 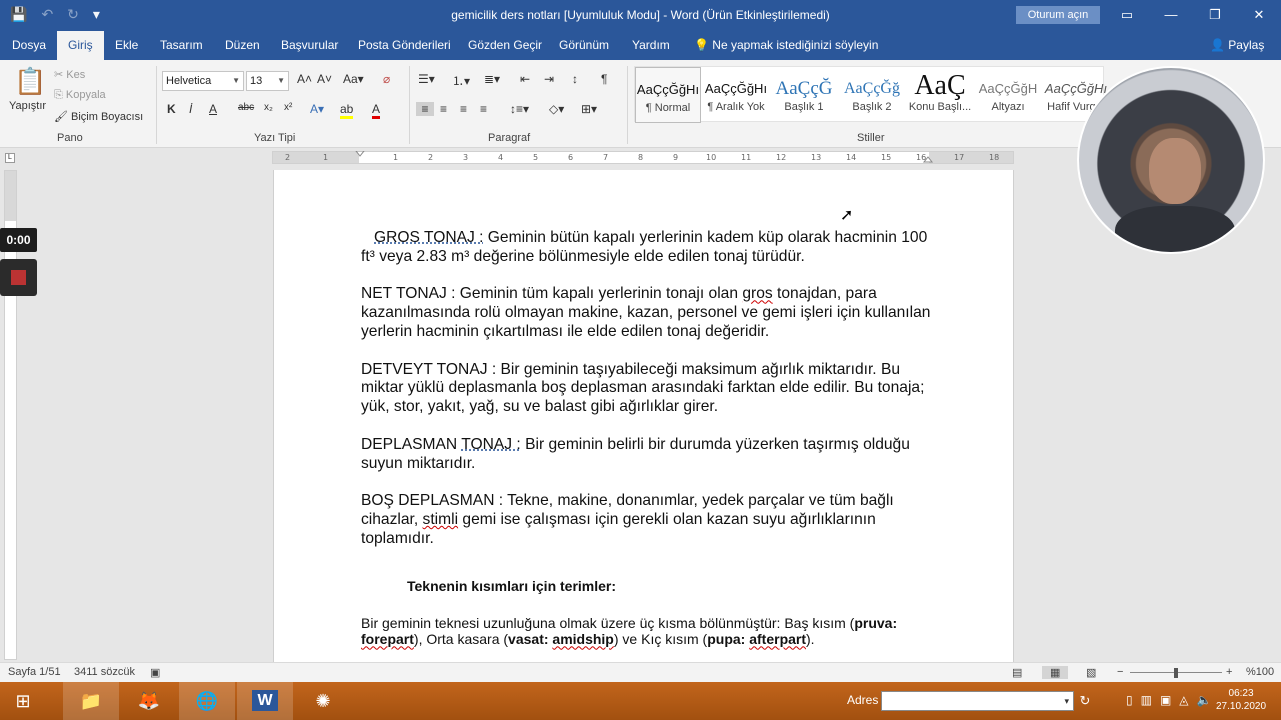 I want to click on paste-button: Yapıştır, so click(x=27, y=106).